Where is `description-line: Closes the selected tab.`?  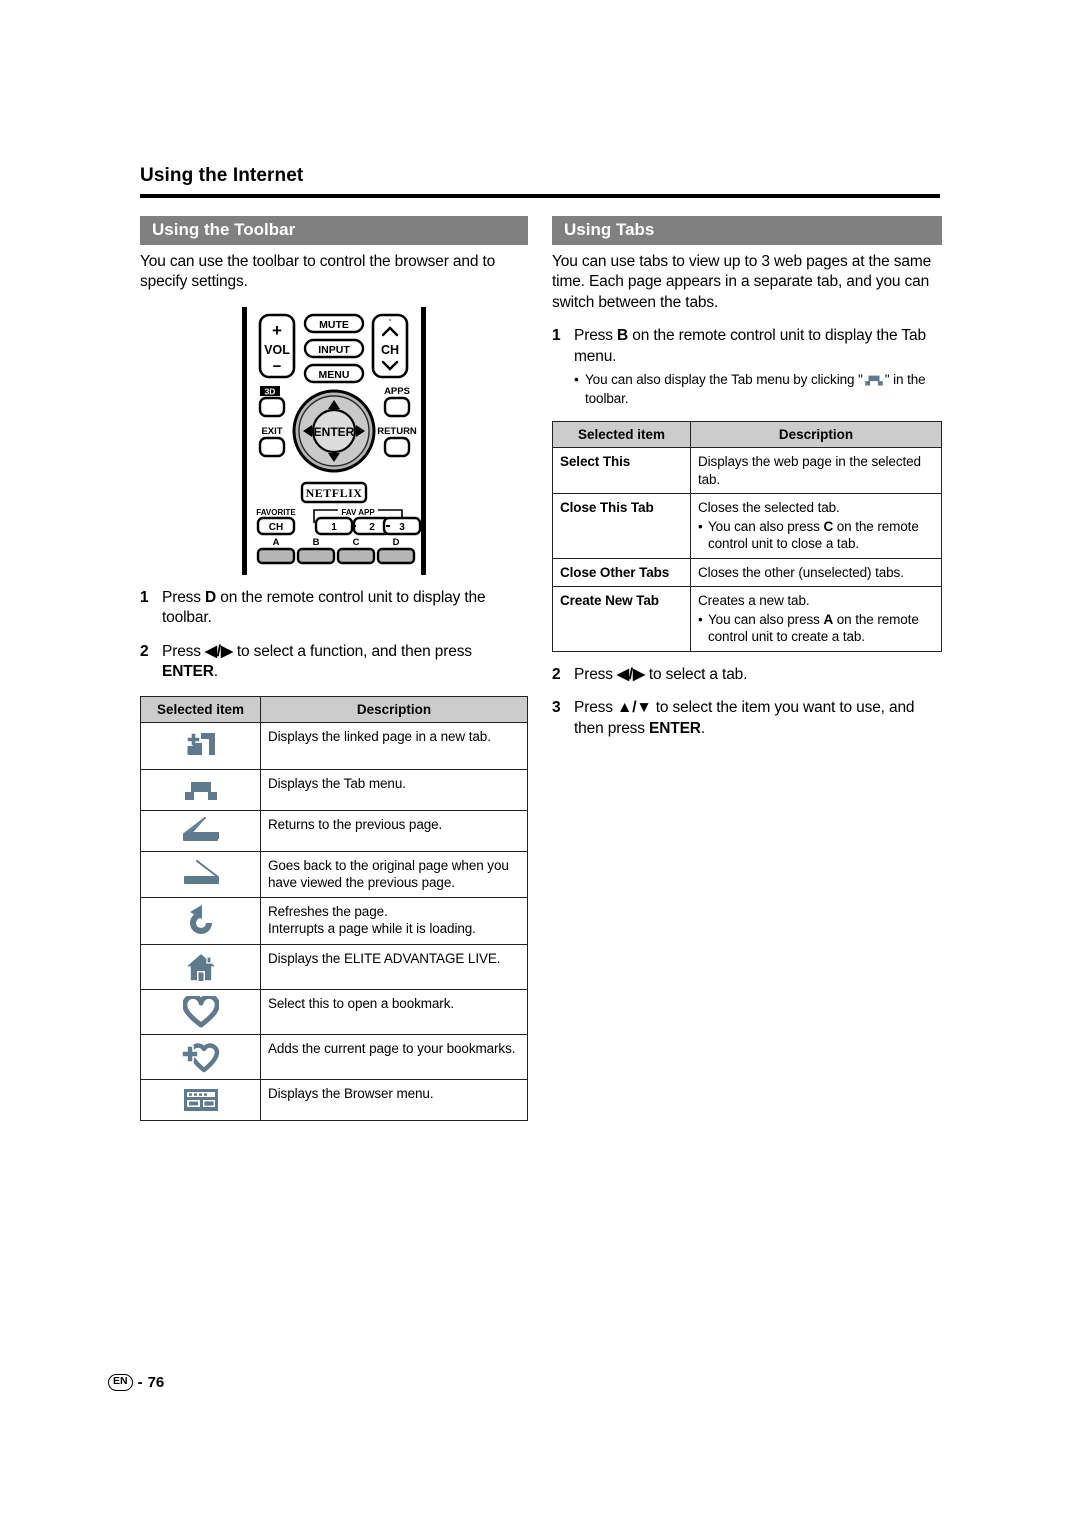 description-line: Closes the selected tab. is located at coordinates (769, 508).